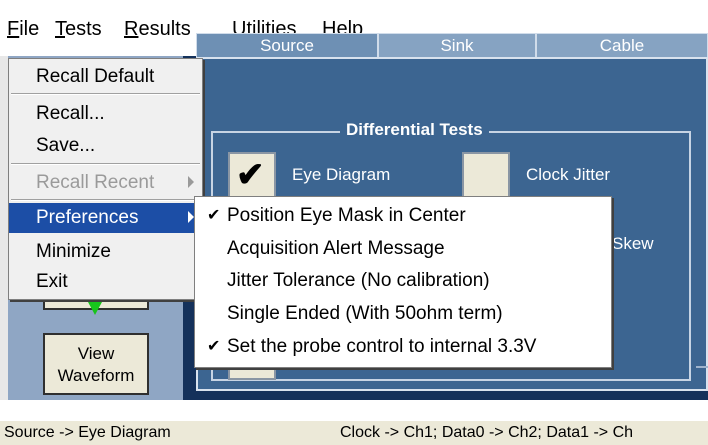 The width and height of the screenshot is (708, 445). What do you see at coordinates (667, 14) in the screenshot?
I see `select-title: Sele` at bounding box center [667, 14].